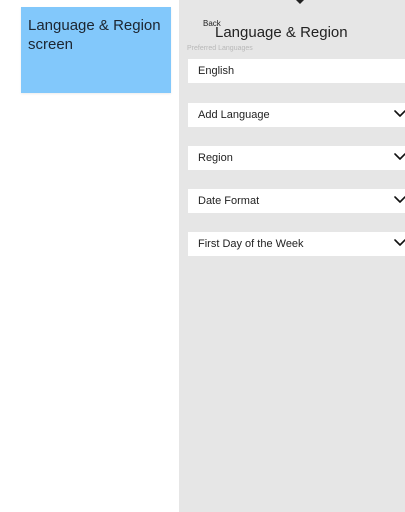 This screenshot has height=512, width=405. What do you see at coordinates (296, 71) in the screenshot?
I see `language-row-english: English` at bounding box center [296, 71].